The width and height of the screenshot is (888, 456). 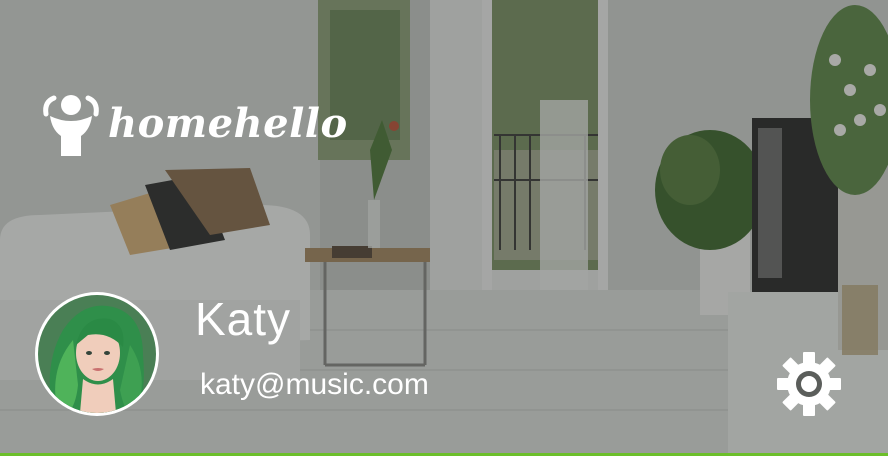 I want to click on gear-icon, so click(x=809, y=384).